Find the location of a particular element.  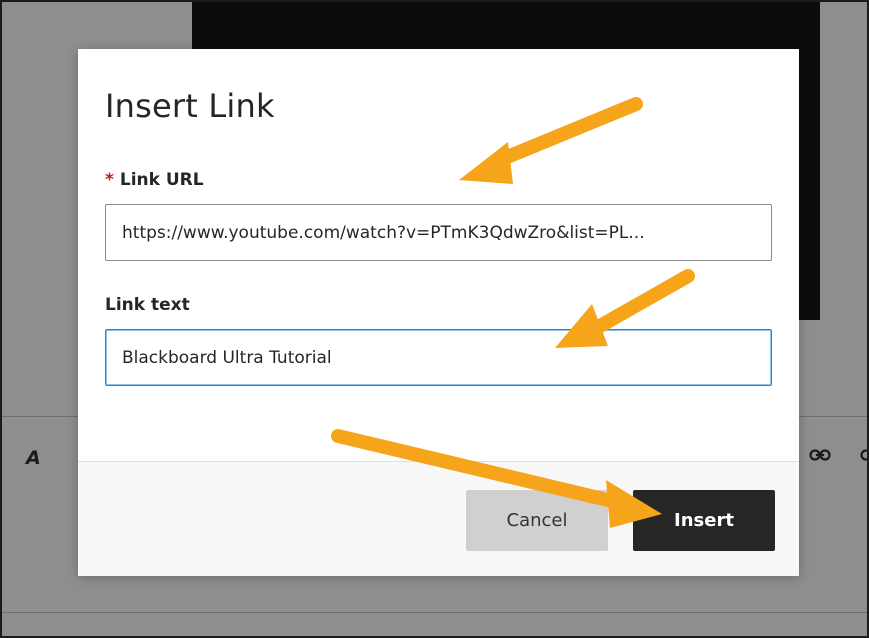

required-marker: * is located at coordinates (109, 180).